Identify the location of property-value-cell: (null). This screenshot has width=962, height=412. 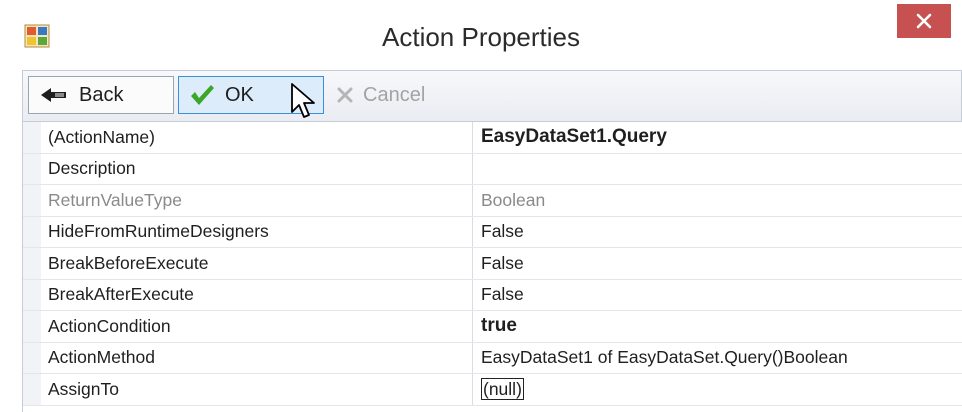
(721, 389).